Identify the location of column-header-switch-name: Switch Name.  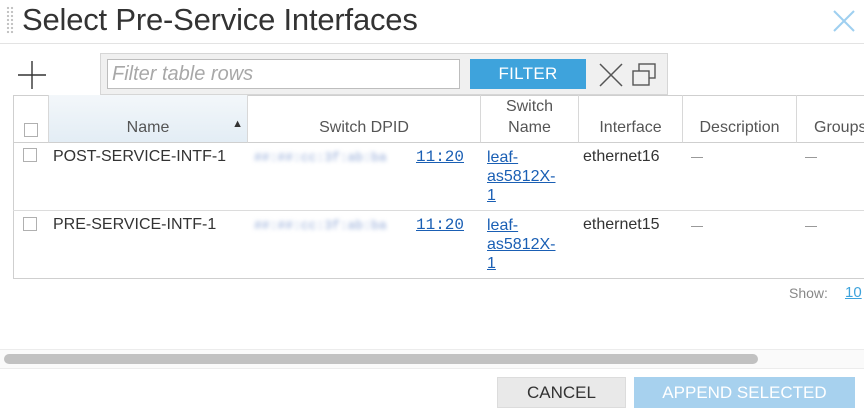
(530, 119).